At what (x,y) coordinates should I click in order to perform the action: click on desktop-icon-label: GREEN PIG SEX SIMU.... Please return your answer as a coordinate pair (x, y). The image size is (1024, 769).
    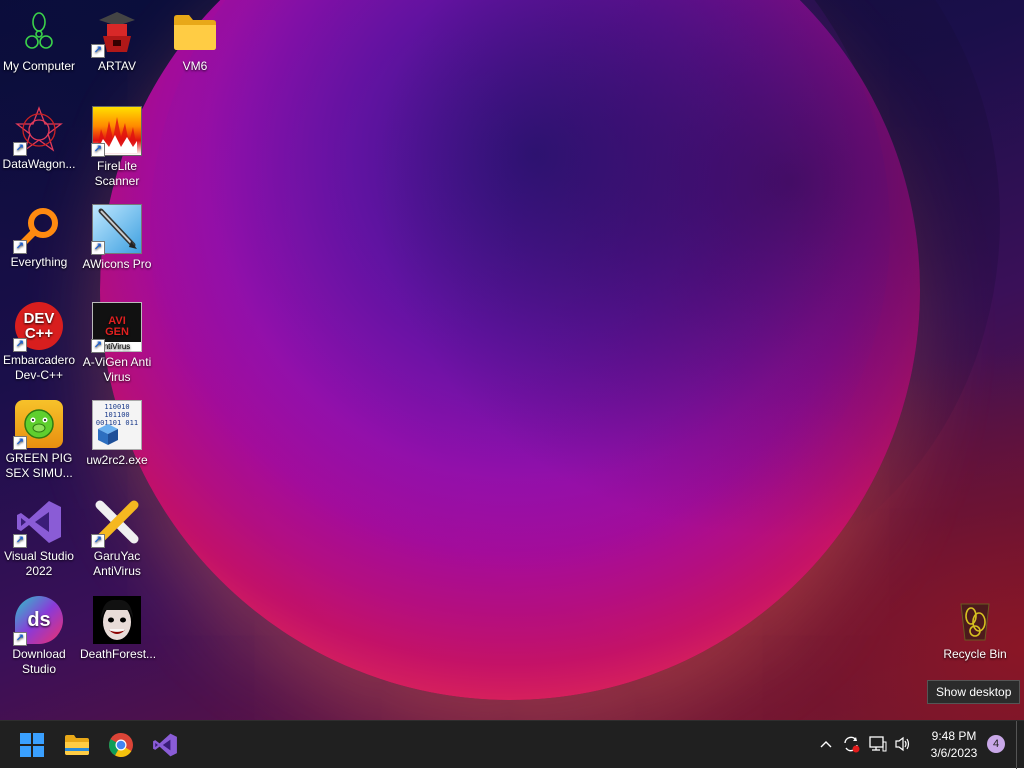
    Looking at the image, I should click on (39, 465).